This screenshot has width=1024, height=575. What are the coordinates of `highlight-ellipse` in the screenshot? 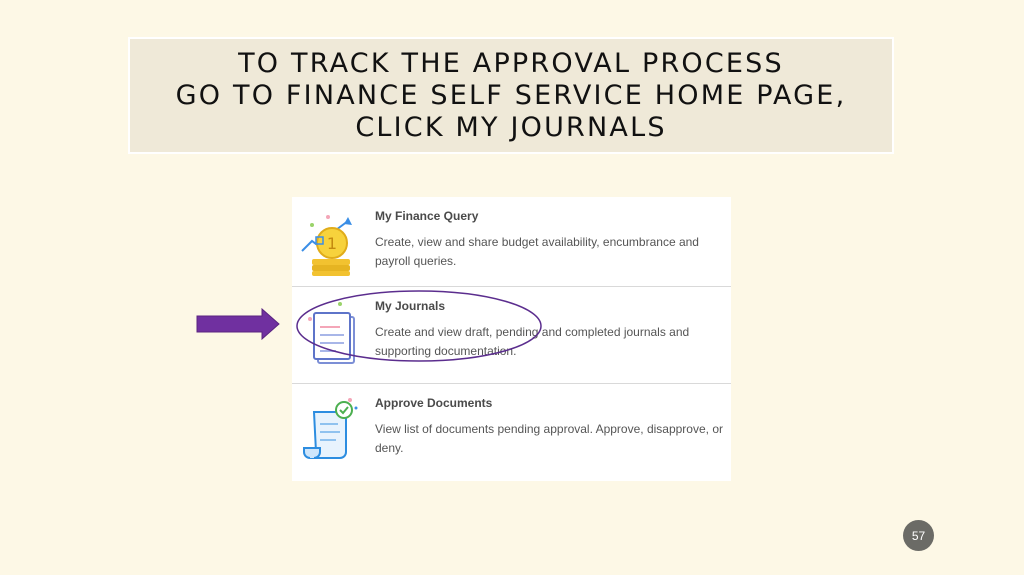 It's located at (419, 326).